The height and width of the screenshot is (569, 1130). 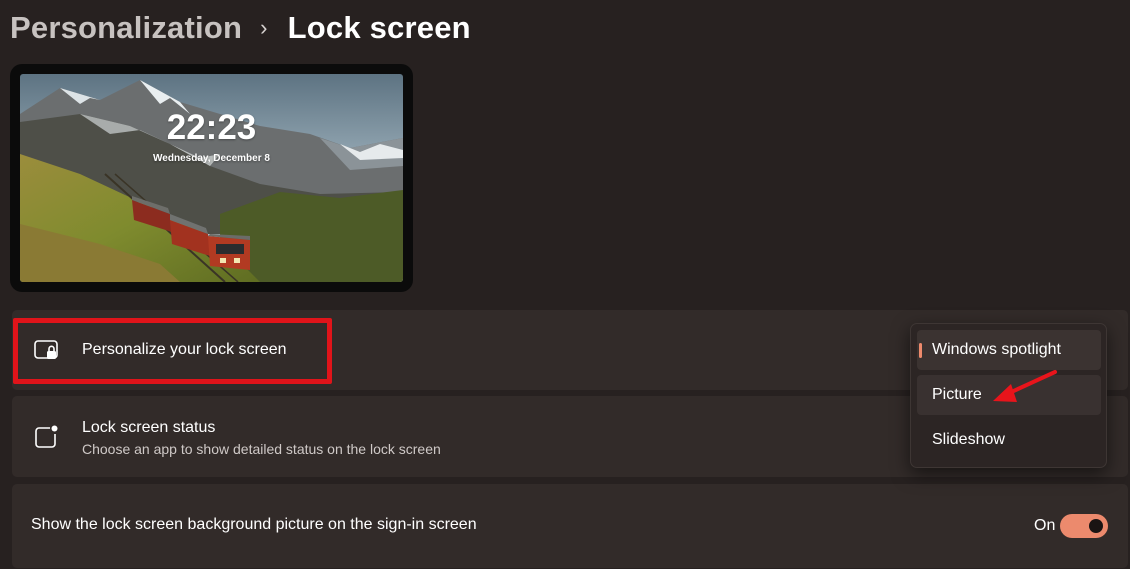 I want to click on lock-screen-status-label: Lock screen status, so click(x=149, y=427).